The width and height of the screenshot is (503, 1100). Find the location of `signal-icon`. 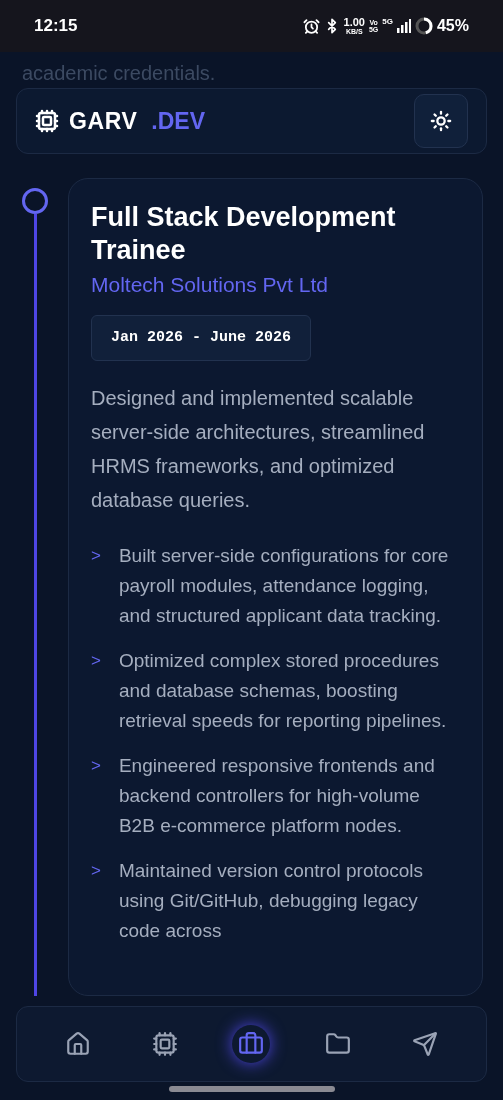

signal-icon is located at coordinates (403, 26).